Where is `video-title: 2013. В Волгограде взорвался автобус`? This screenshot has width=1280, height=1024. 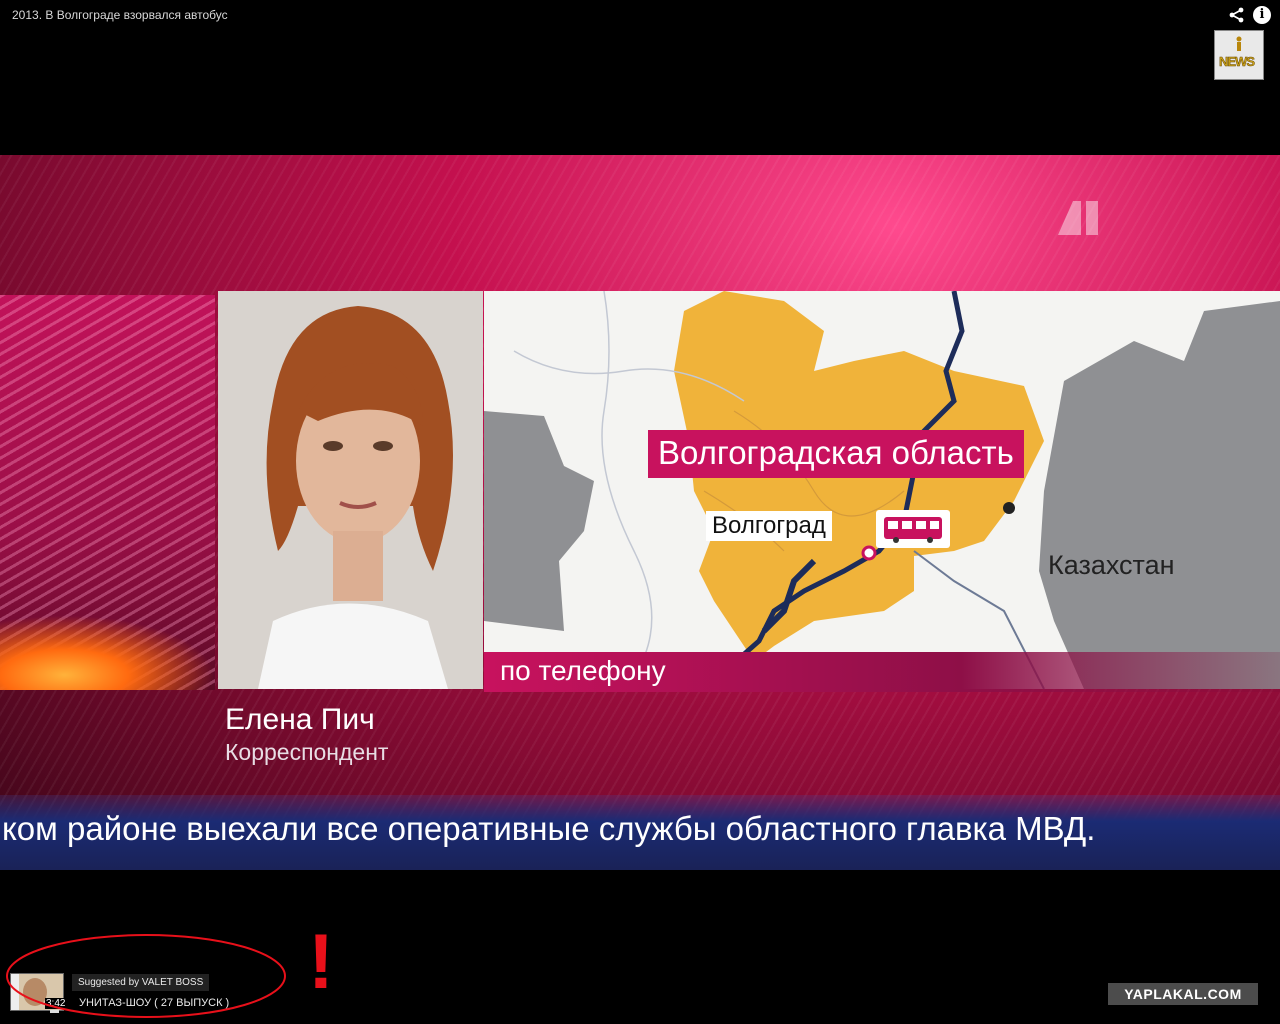
video-title: 2013. В Волгограде взорвался автобус is located at coordinates (120, 15).